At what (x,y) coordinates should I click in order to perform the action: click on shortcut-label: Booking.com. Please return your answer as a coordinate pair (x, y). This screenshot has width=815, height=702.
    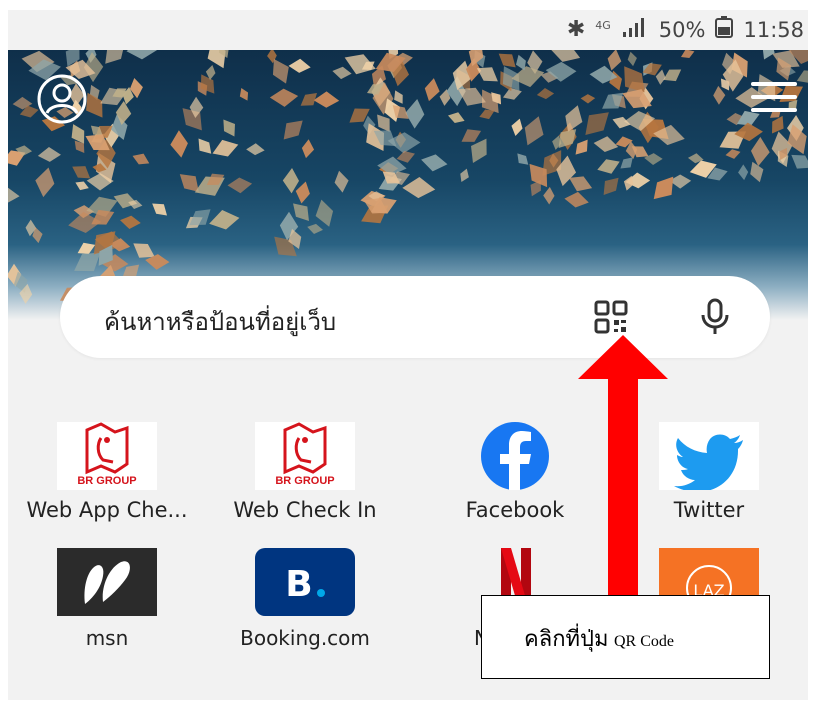
    Looking at the image, I should click on (305, 638).